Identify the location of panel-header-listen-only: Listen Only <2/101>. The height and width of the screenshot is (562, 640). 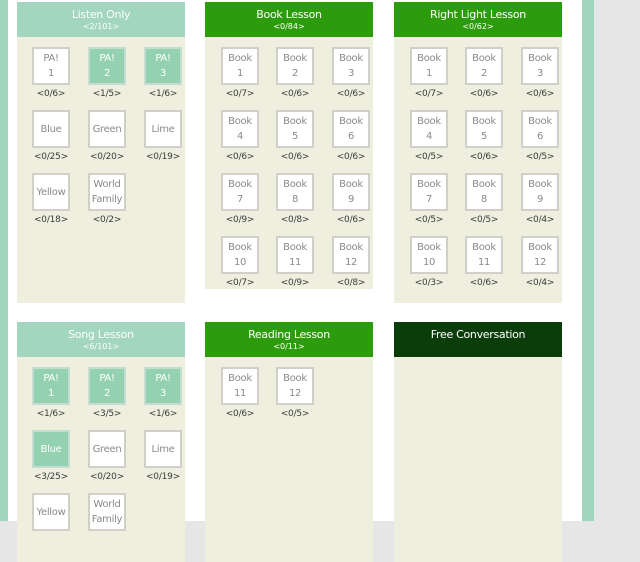
(101, 19).